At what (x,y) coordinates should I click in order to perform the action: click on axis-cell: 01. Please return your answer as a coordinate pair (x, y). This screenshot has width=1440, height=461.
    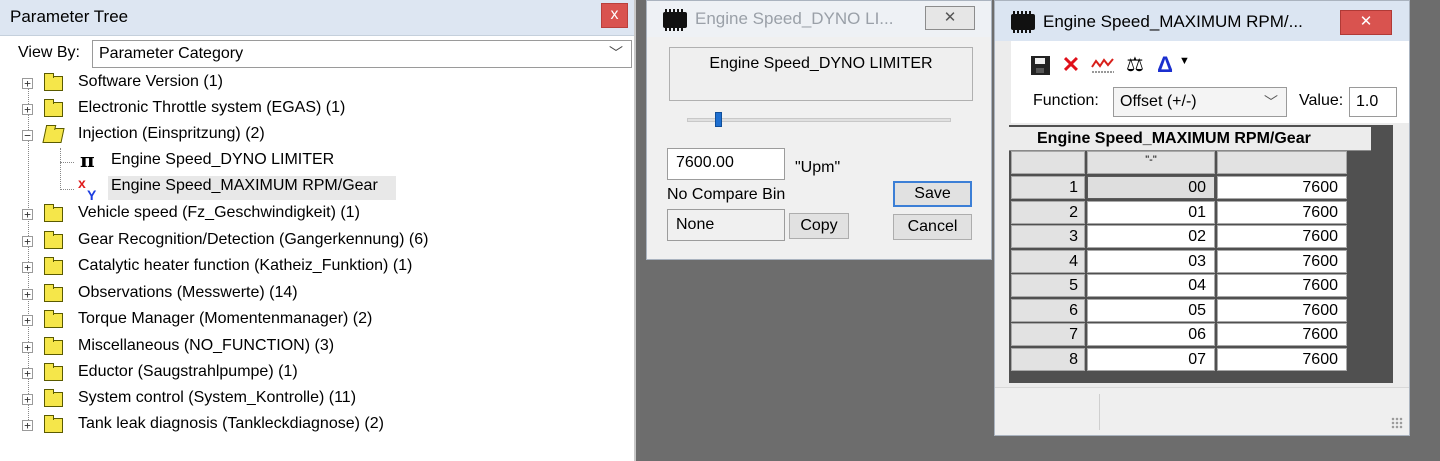
    Looking at the image, I should click on (1151, 212).